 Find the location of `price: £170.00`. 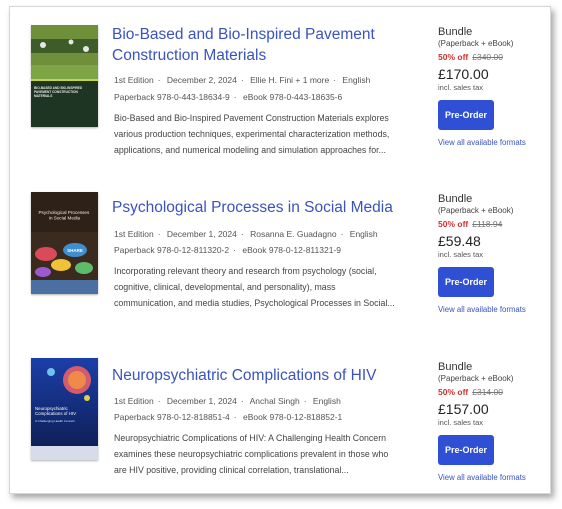

price: £170.00 is located at coordinates (463, 74).